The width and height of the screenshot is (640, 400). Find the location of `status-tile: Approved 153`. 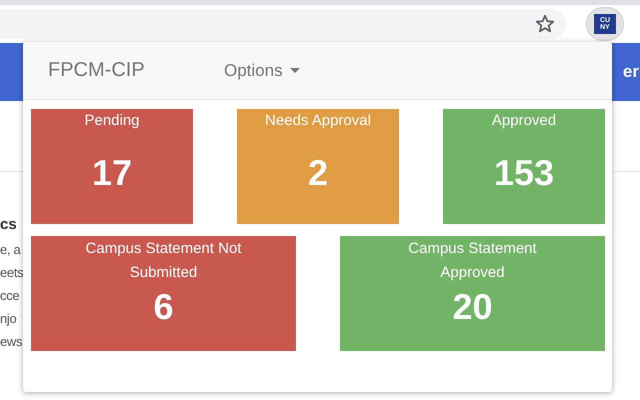

status-tile: Approved 153 is located at coordinates (524, 166).